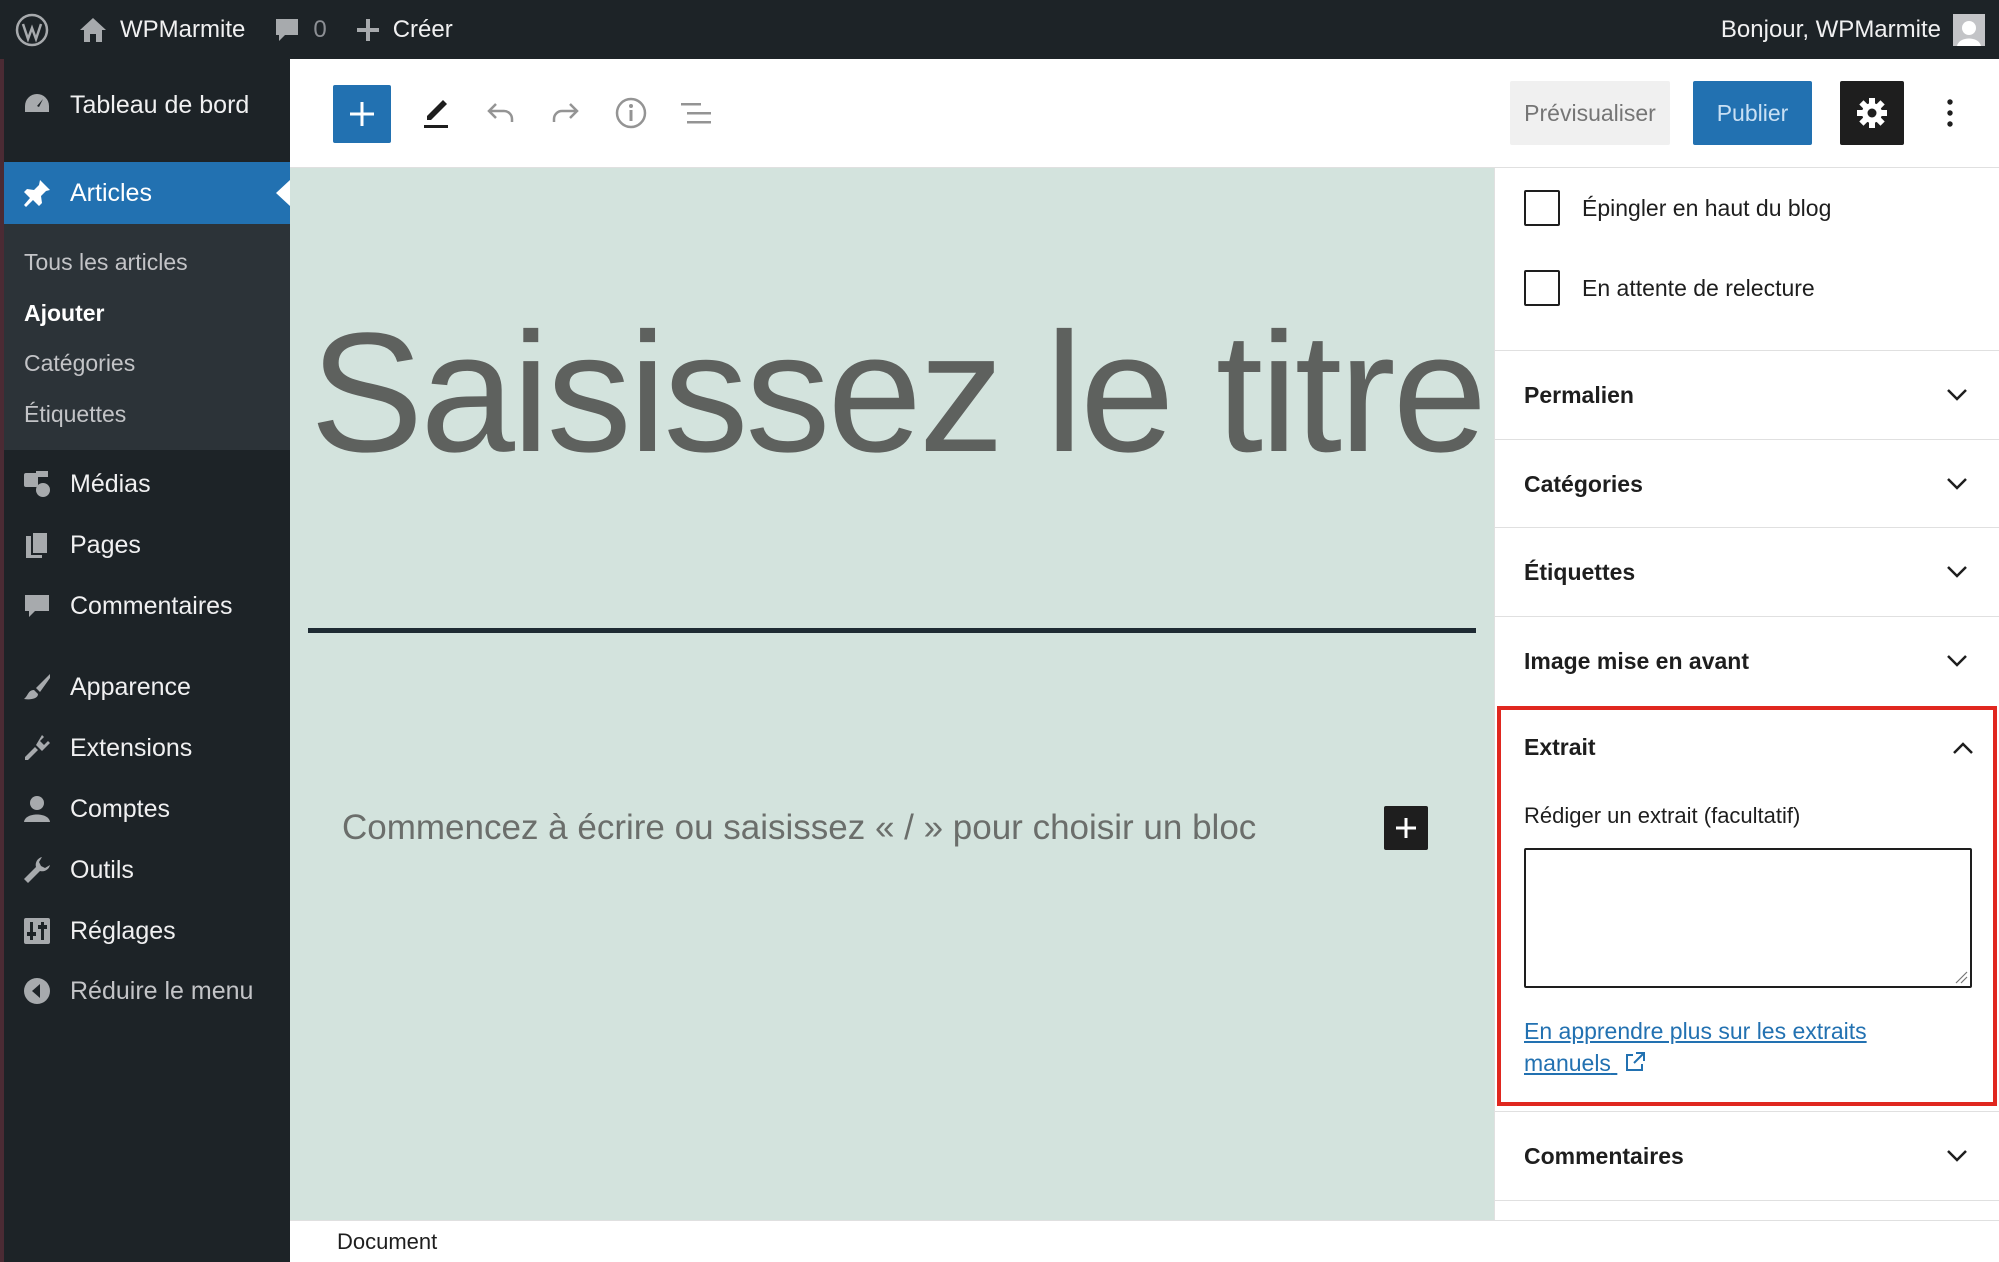  Describe the element at coordinates (75, 414) in the screenshot. I see `submenu-tags: Étiquettes` at that location.